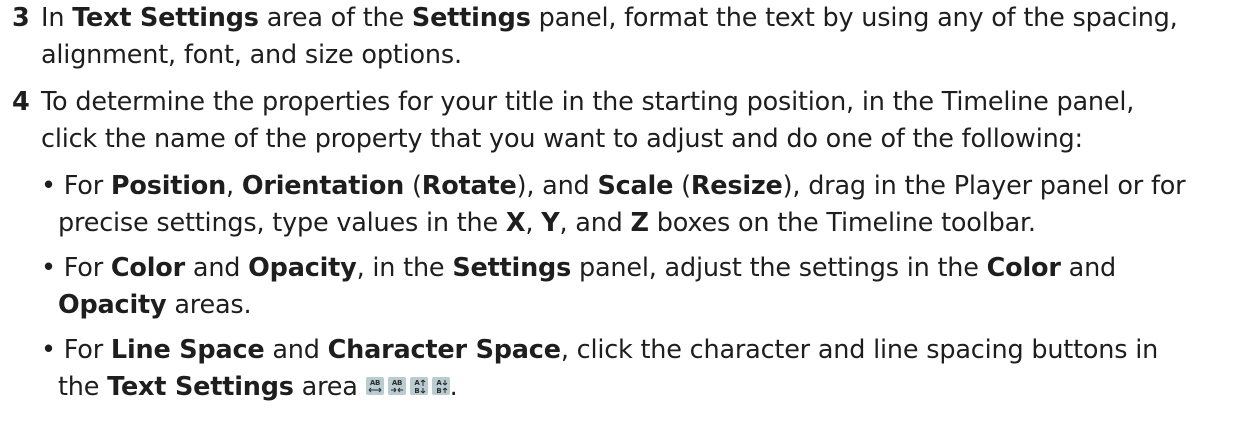 This screenshot has width=1255, height=432. What do you see at coordinates (168, 186) in the screenshot?
I see `bold-term: Position` at bounding box center [168, 186].